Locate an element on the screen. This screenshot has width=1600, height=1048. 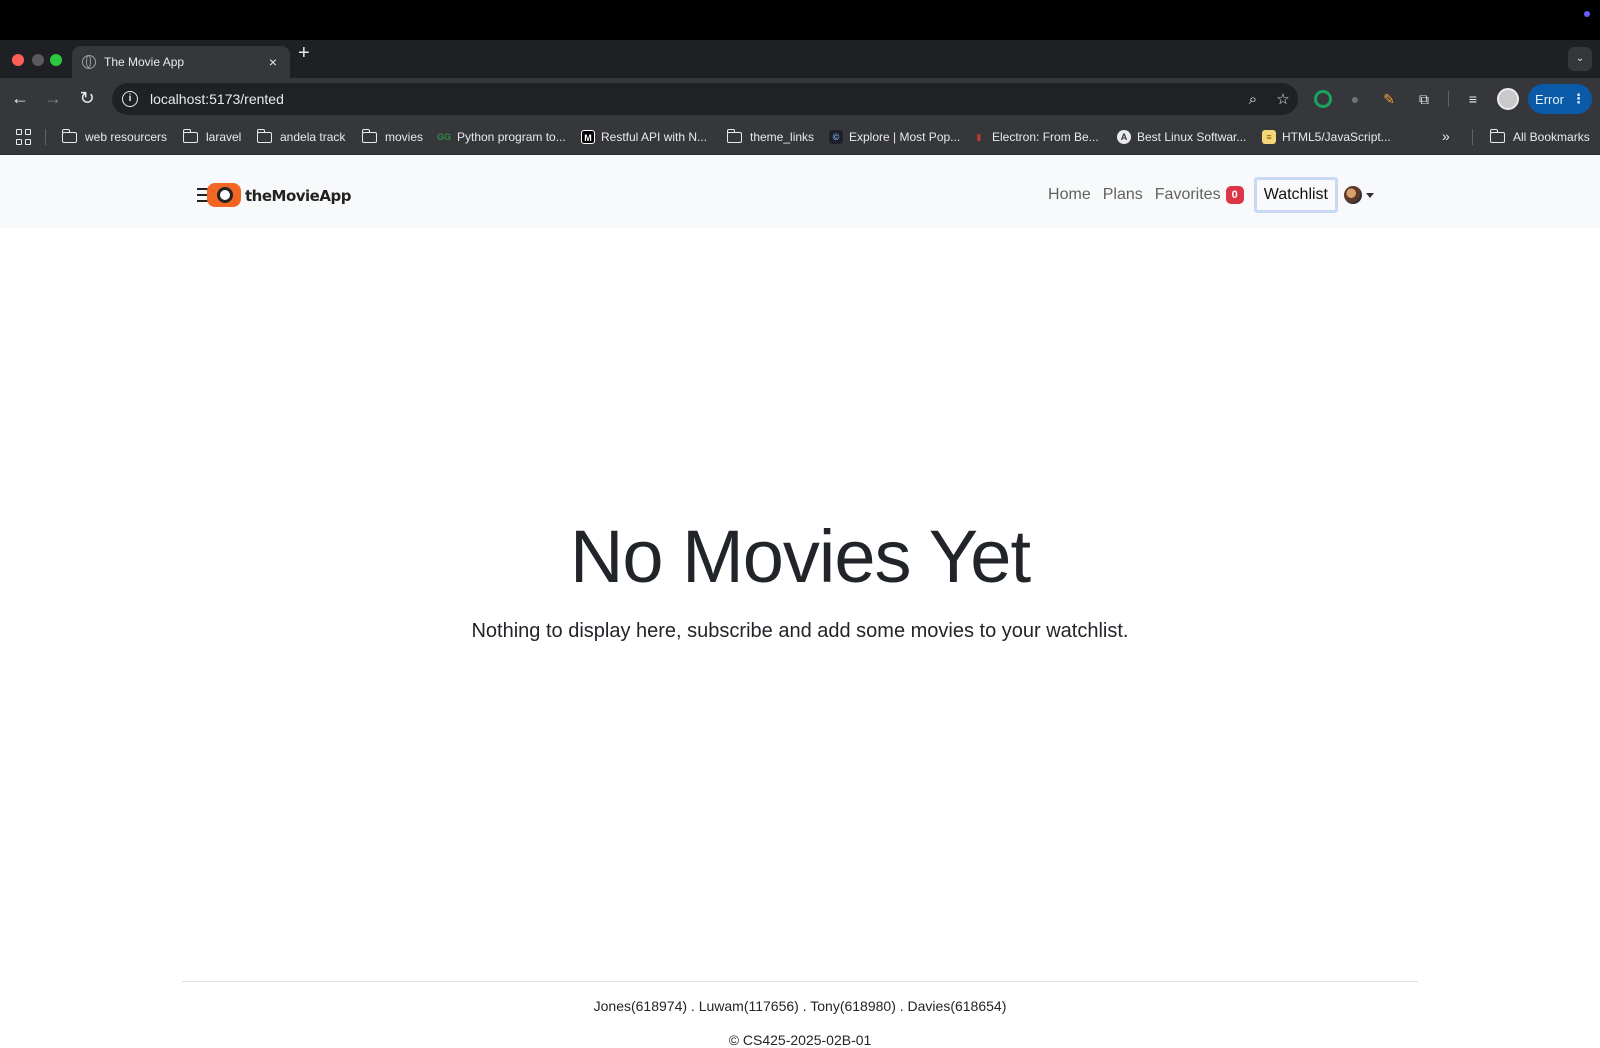
bookmark-laravel: laravel is located at coordinates (212, 137).